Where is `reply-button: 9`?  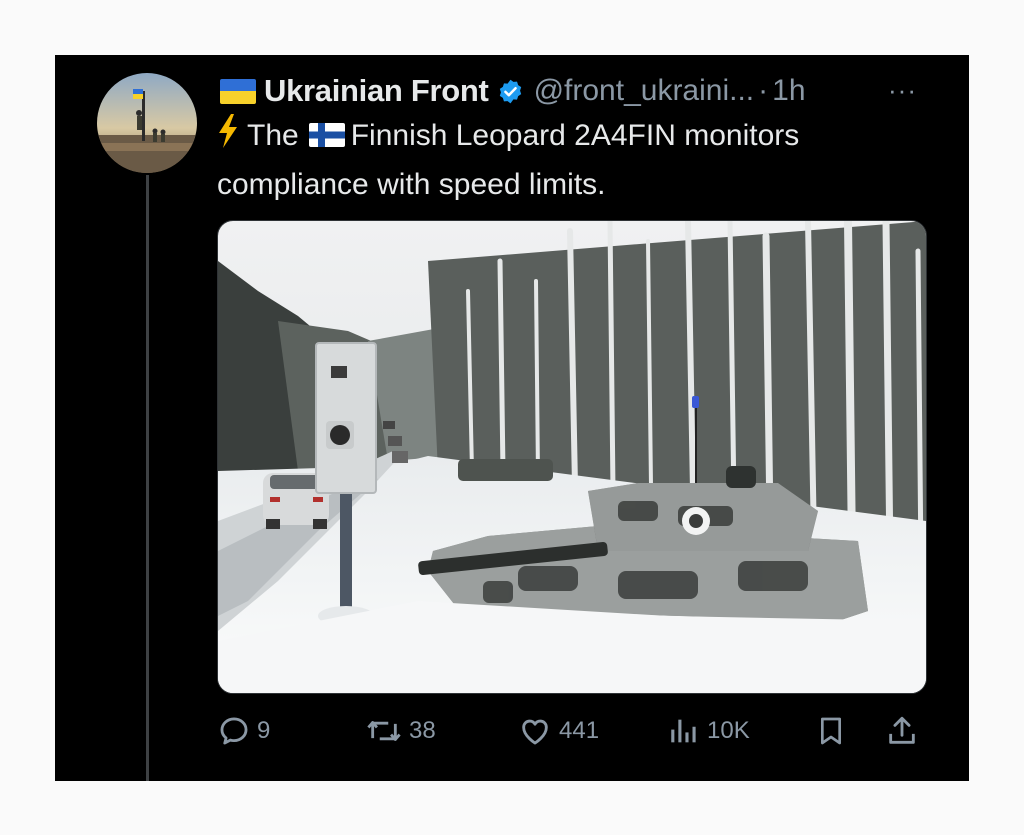 reply-button: 9 is located at coordinates (243, 731).